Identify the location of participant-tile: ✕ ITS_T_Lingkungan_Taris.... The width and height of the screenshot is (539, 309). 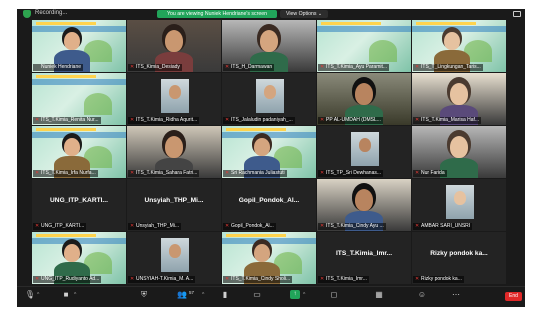
(459, 46).